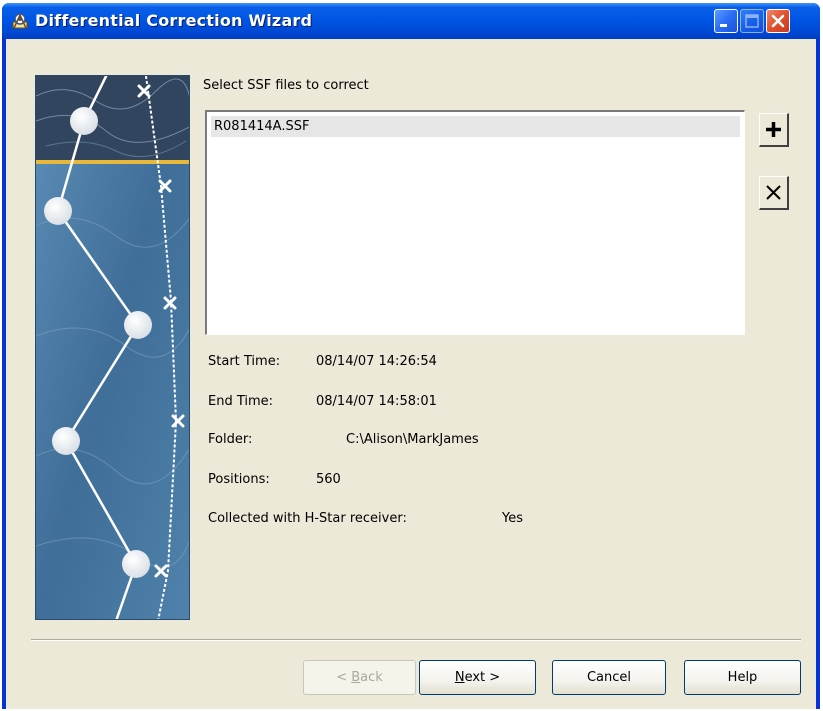 This screenshot has width=823, height=711. What do you see at coordinates (742, 677) in the screenshot?
I see `help-button: Help` at bounding box center [742, 677].